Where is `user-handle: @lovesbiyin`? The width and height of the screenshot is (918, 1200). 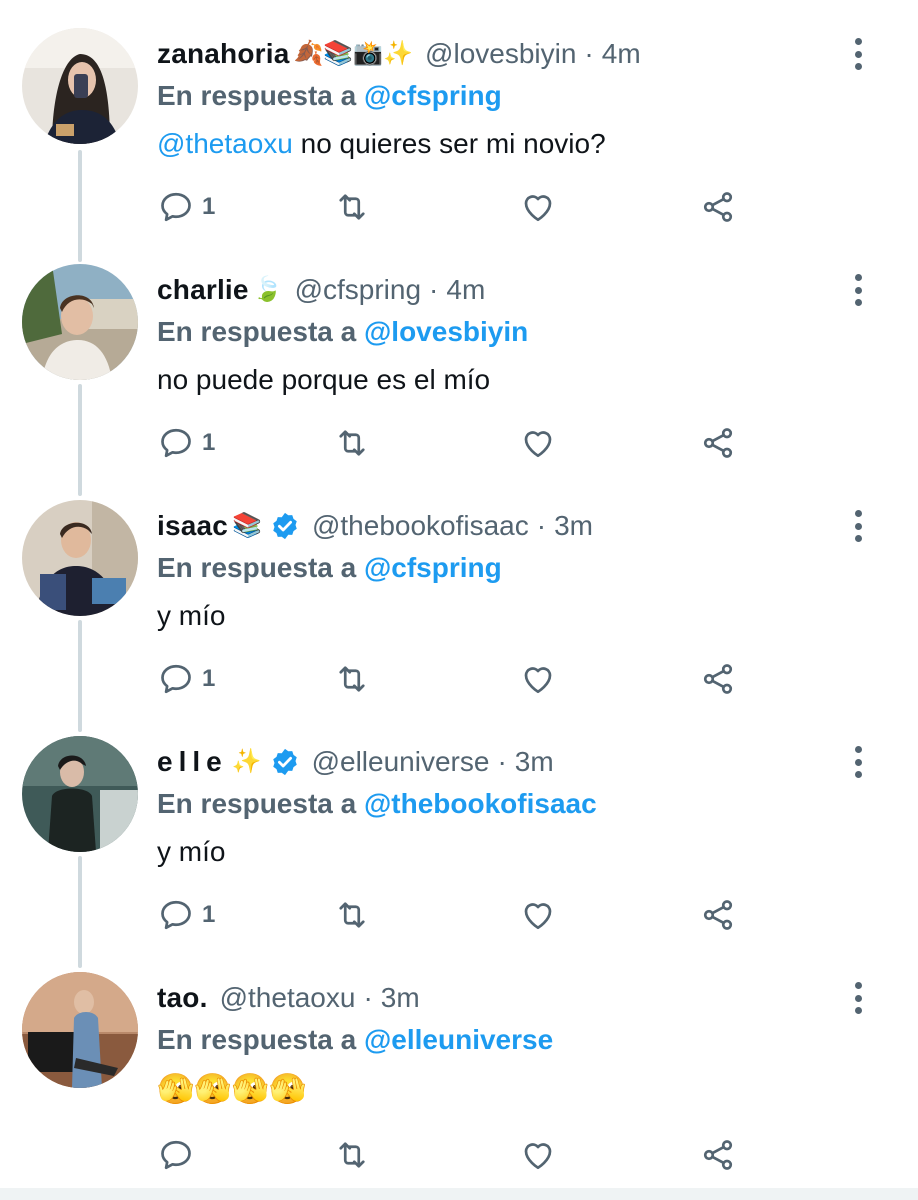 user-handle: @lovesbiyin is located at coordinates (500, 54).